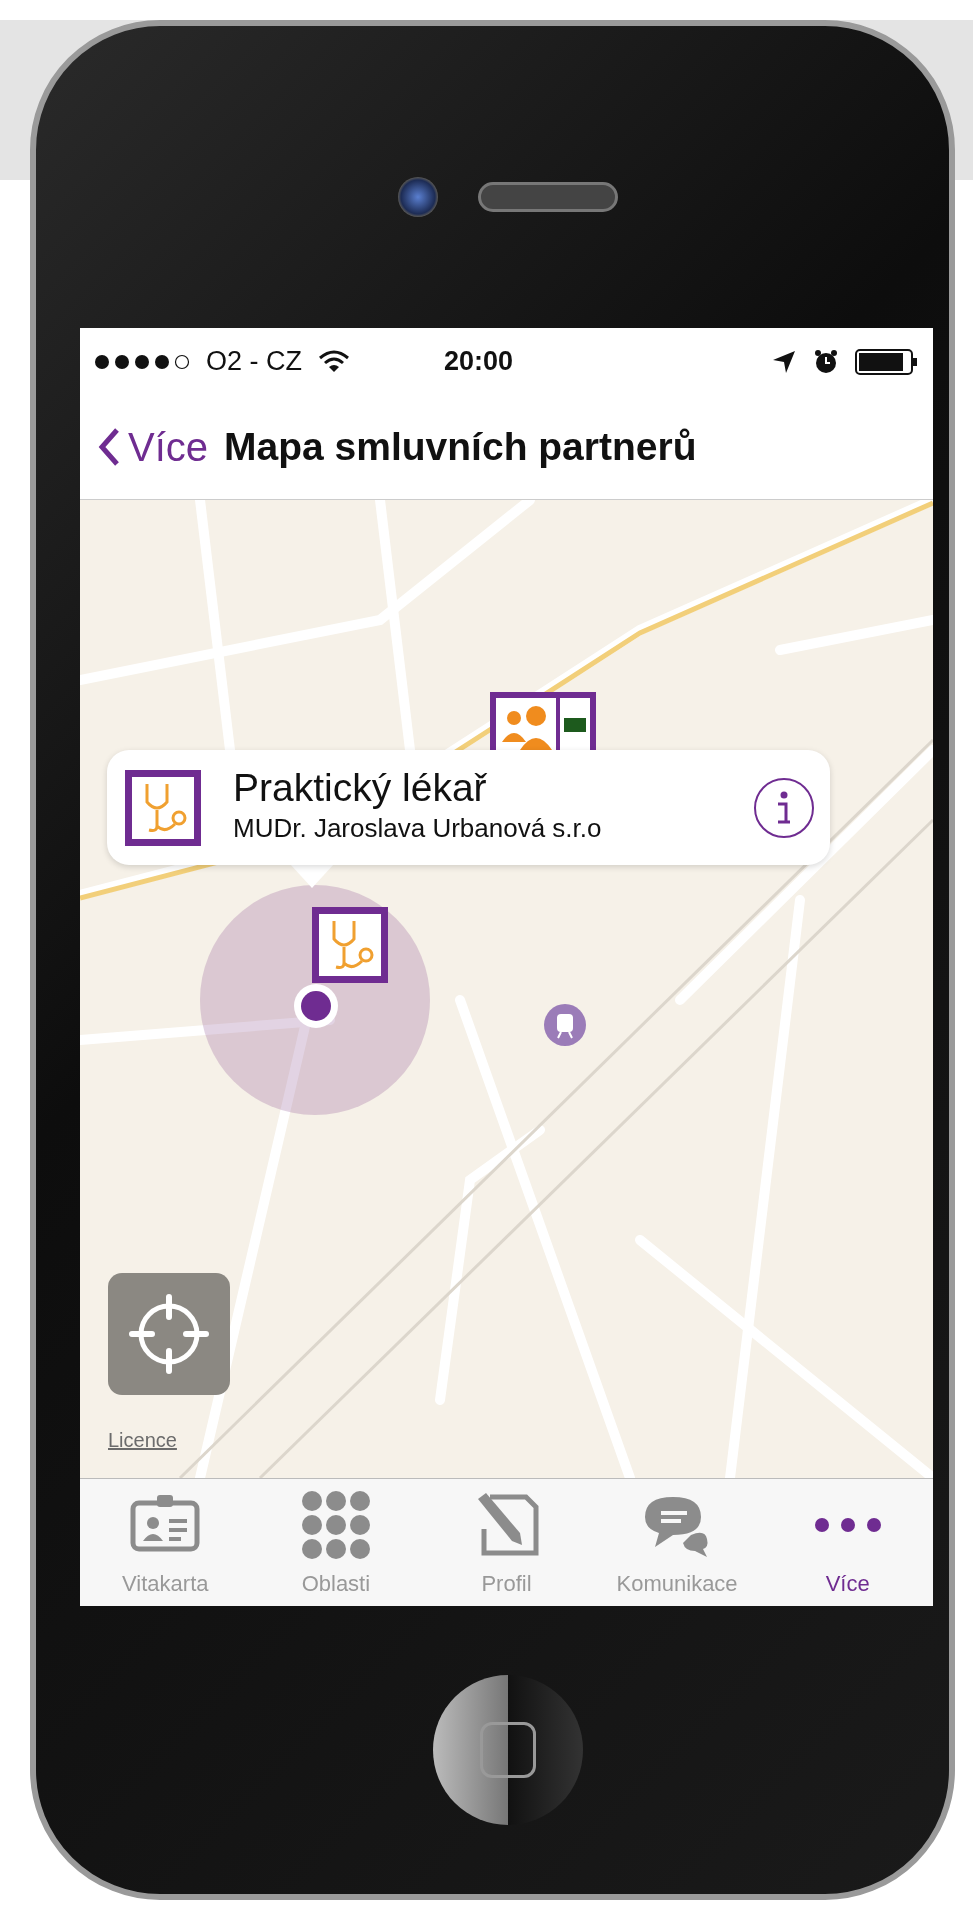  What do you see at coordinates (316, 1006) in the screenshot?
I see `location-dot-icon` at bounding box center [316, 1006].